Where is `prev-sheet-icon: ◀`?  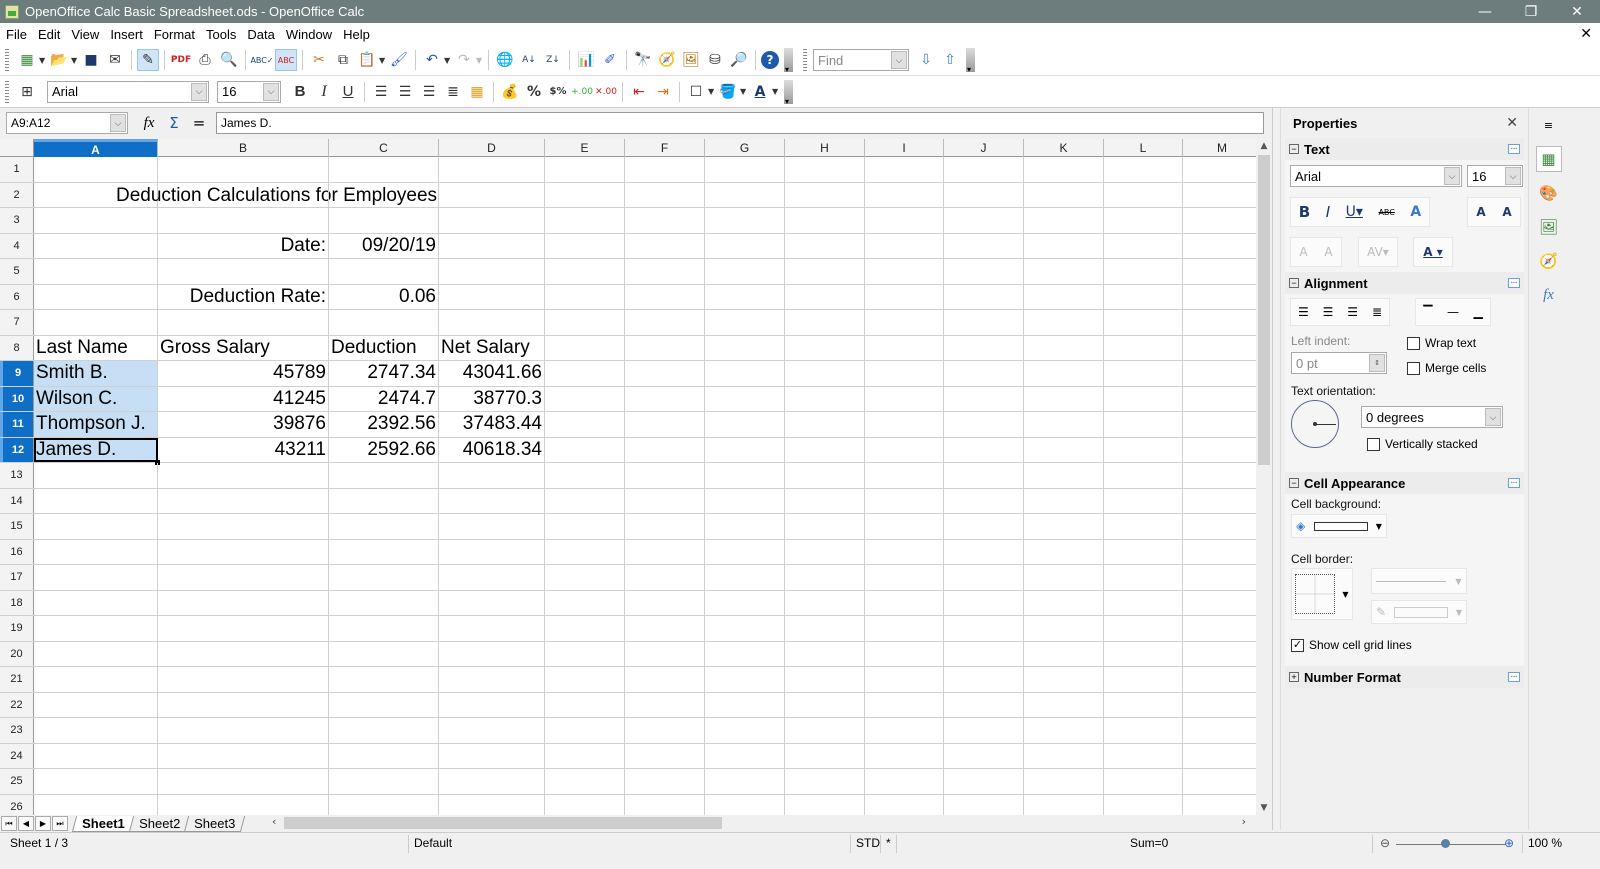 prev-sheet-icon: ◀ is located at coordinates (26, 823).